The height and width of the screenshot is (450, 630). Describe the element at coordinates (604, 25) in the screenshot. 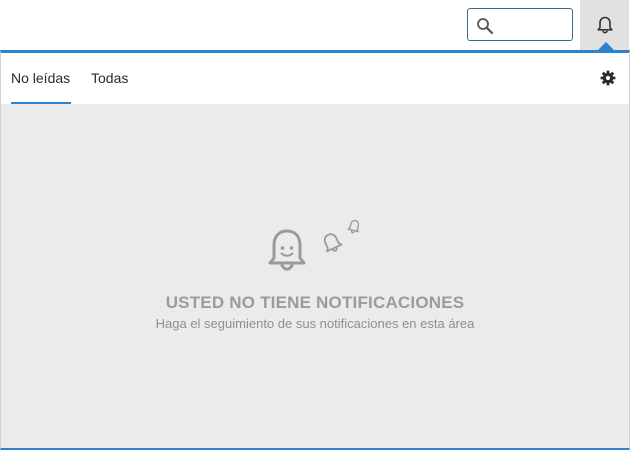

I see `bell-icon` at that location.